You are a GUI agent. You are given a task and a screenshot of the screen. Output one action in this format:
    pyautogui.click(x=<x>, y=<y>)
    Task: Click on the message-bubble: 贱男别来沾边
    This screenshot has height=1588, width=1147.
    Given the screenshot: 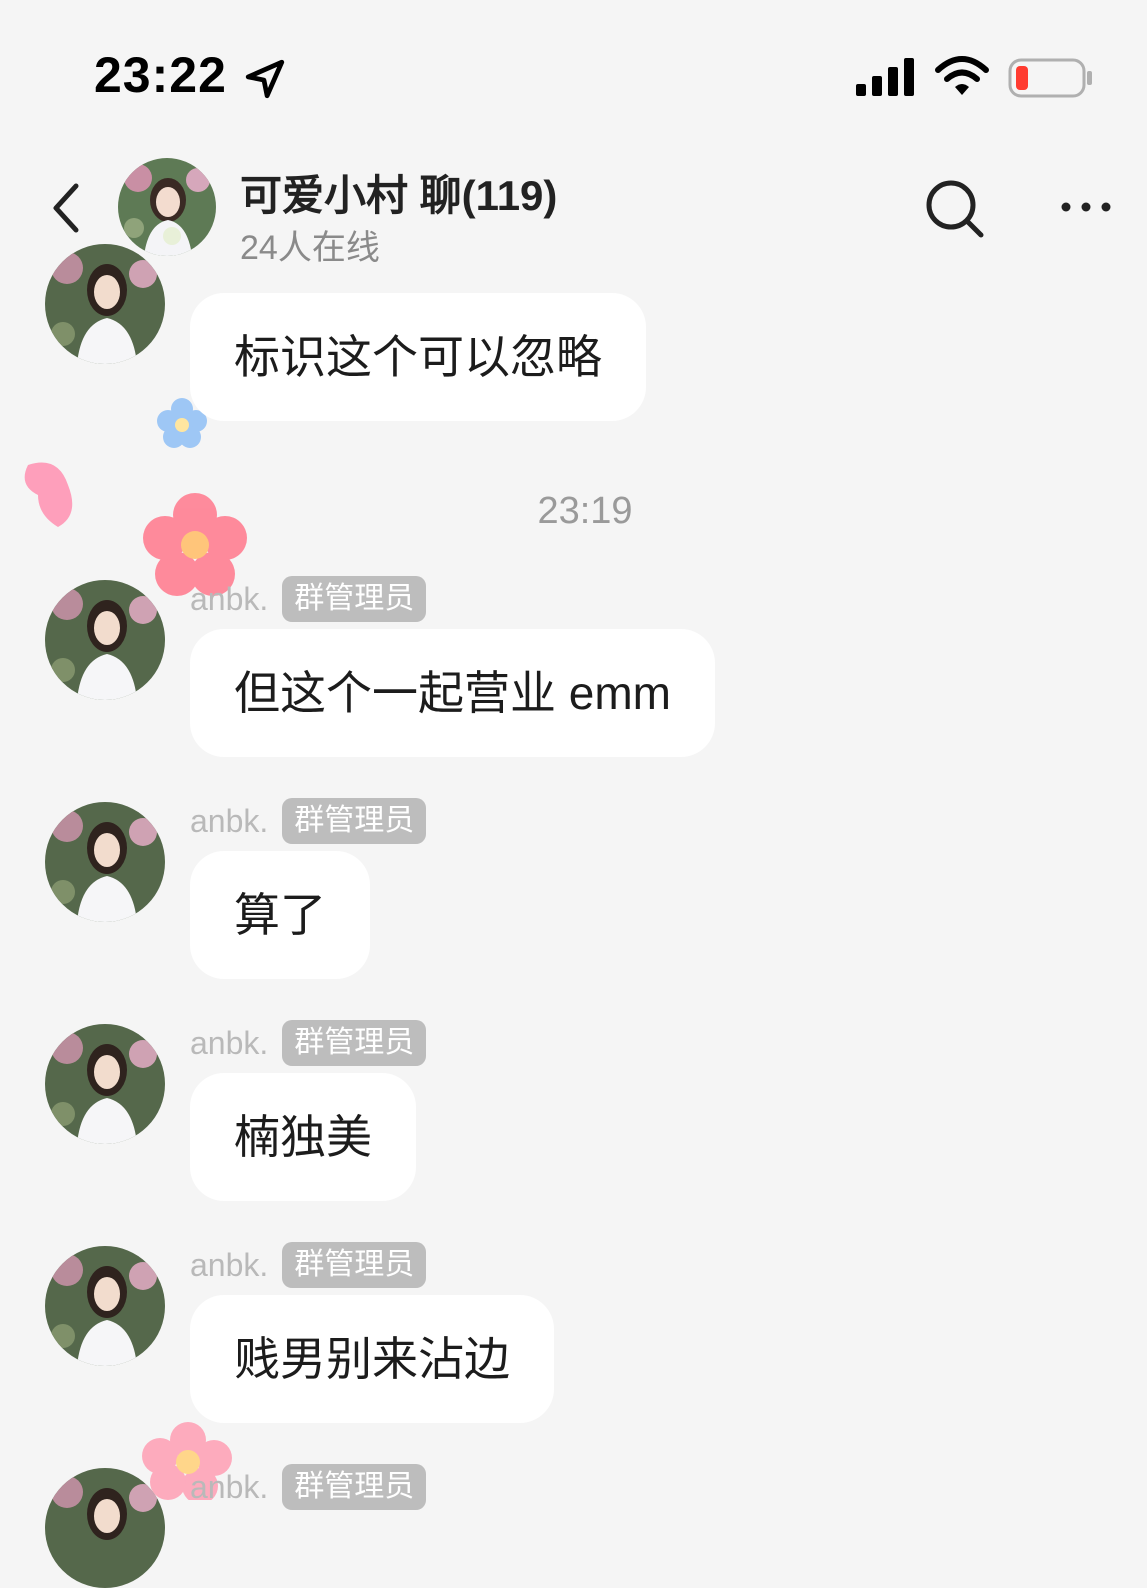 What is the action you would take?
    pyautogui.click(x=372, y=1359)
    